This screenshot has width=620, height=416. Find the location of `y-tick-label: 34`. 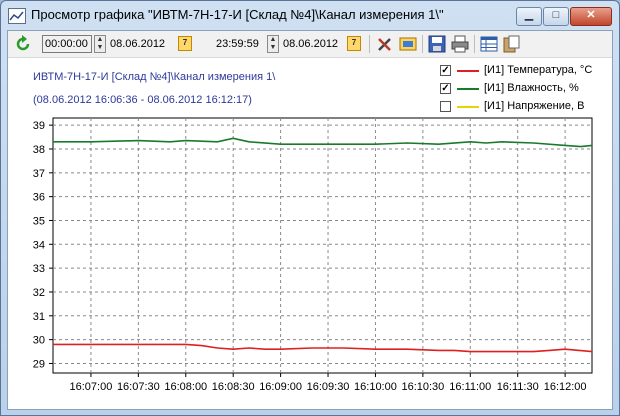

y-tick-label: 34 is located at coordinates (39, 245).